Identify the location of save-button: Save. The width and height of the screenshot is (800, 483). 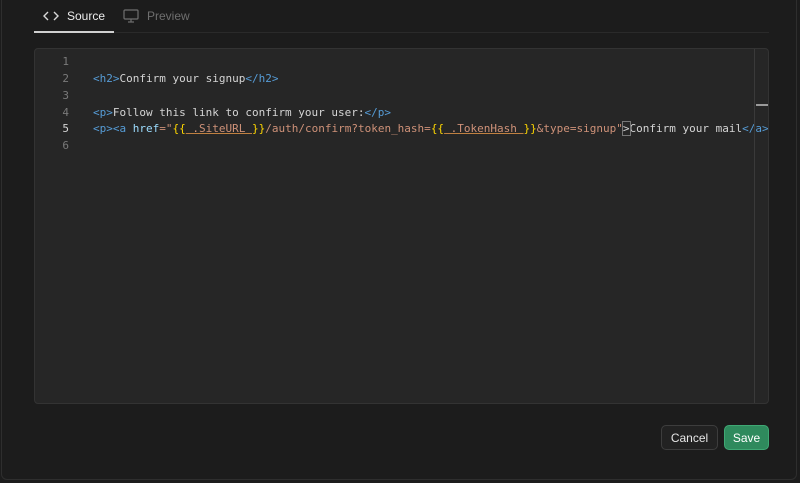
(746, 437).